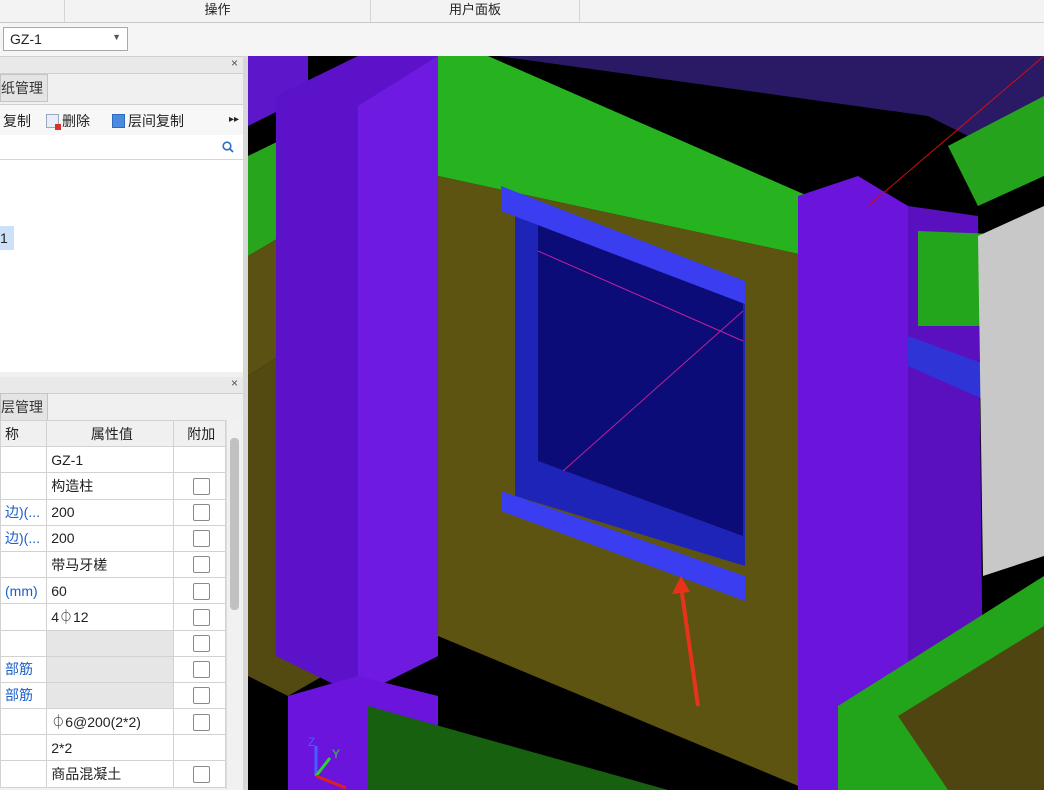 Image resolution: width=1044 pixels, height=790 pixels. I want to click on tree-item-label: 1, so click(4, 238).